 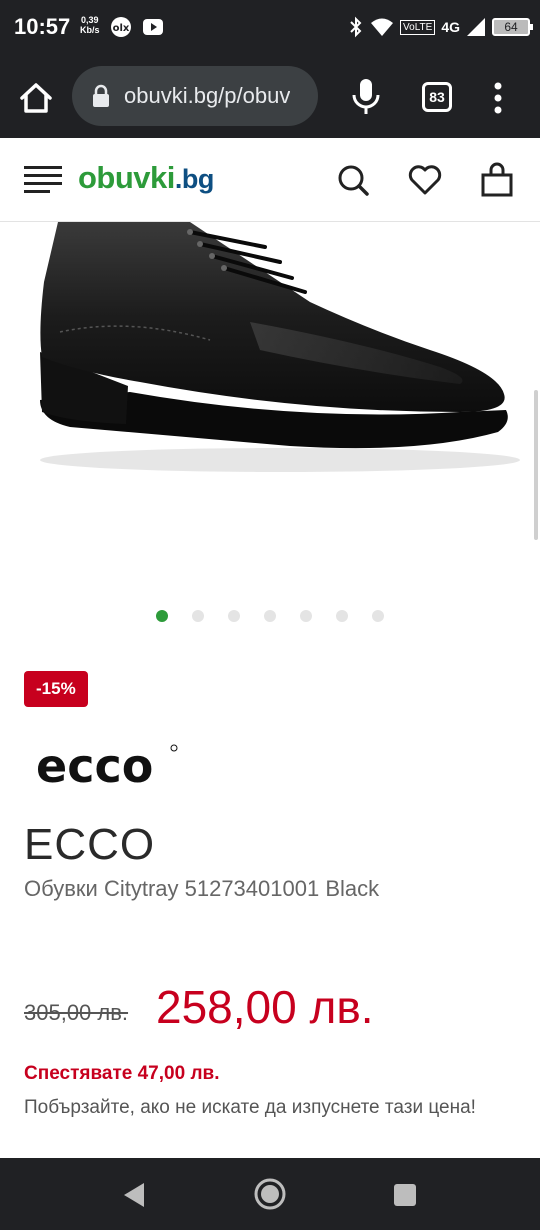 What do you see at coordinates (476, 27) in the screenshot?
I see `signal-icon` at bounding box center [476, 27].